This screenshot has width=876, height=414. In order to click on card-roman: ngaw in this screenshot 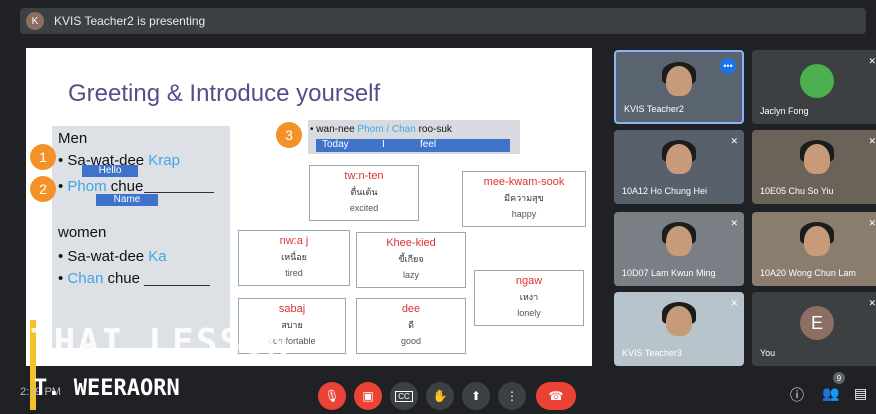, I will do `click(529, 281)`.